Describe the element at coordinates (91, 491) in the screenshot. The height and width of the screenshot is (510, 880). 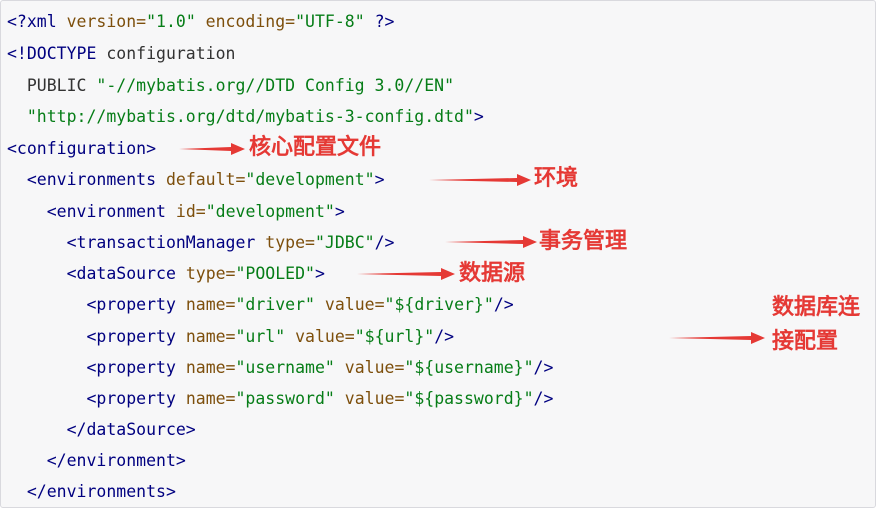
I see `code-line-16: </environments>` at that location.